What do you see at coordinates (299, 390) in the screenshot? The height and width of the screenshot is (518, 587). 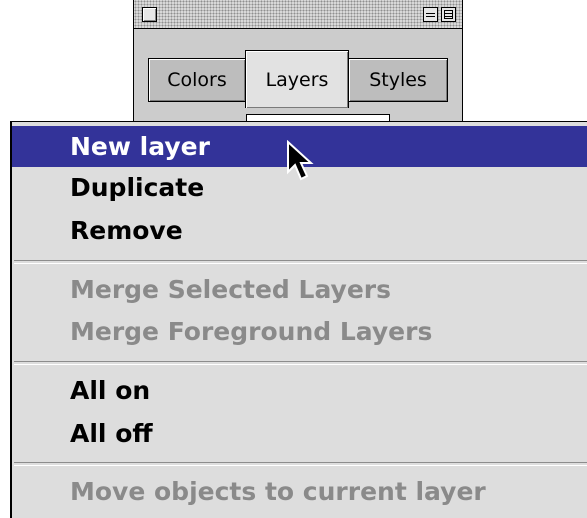 I see `menu-item-all-on: All on` at bounding box center [299, 390].